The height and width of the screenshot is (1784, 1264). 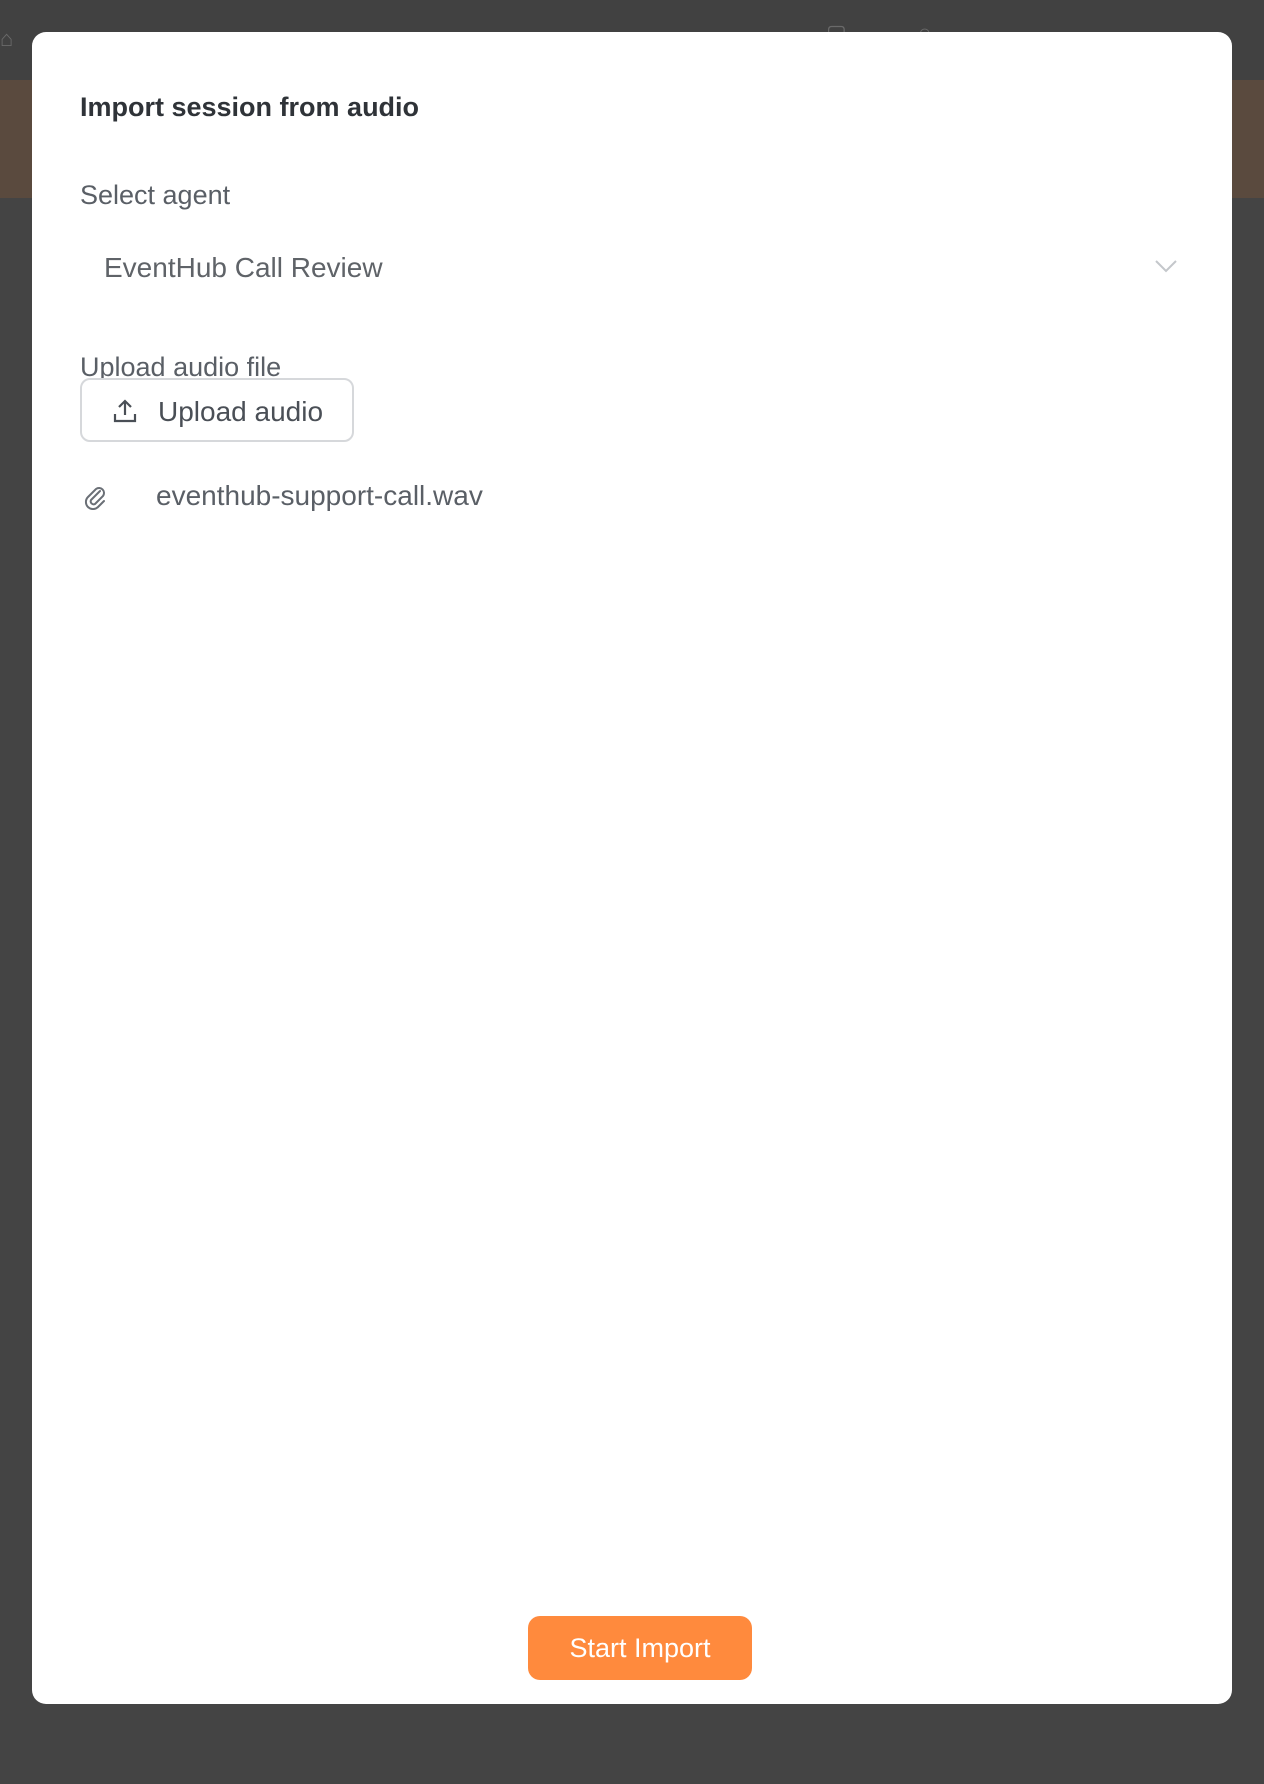 What do you see at coordinates (241, 411) in the screenshot?
I see `upload-audio-button-label: Upload audio` at bounding box center [241, 411].